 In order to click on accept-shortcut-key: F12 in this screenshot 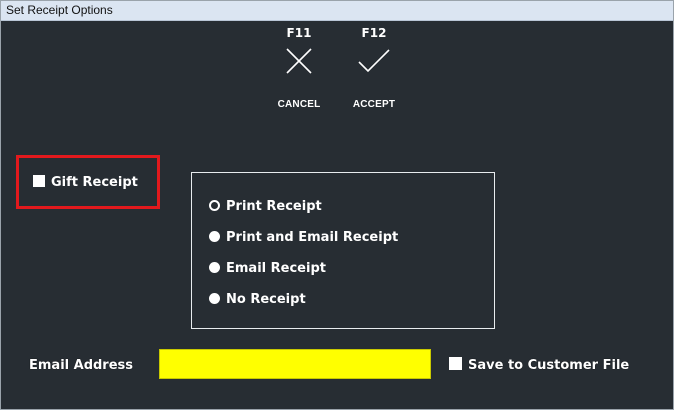, I will do `click(374, 33)`.